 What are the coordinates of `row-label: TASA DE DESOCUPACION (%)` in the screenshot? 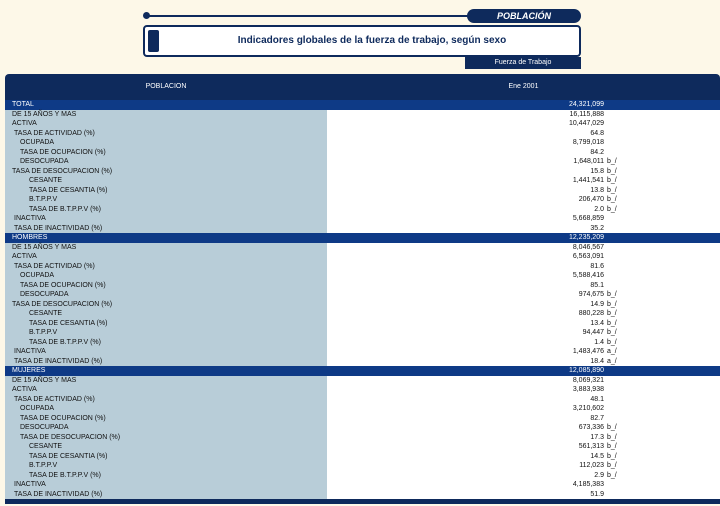 It's located at (166, 437).